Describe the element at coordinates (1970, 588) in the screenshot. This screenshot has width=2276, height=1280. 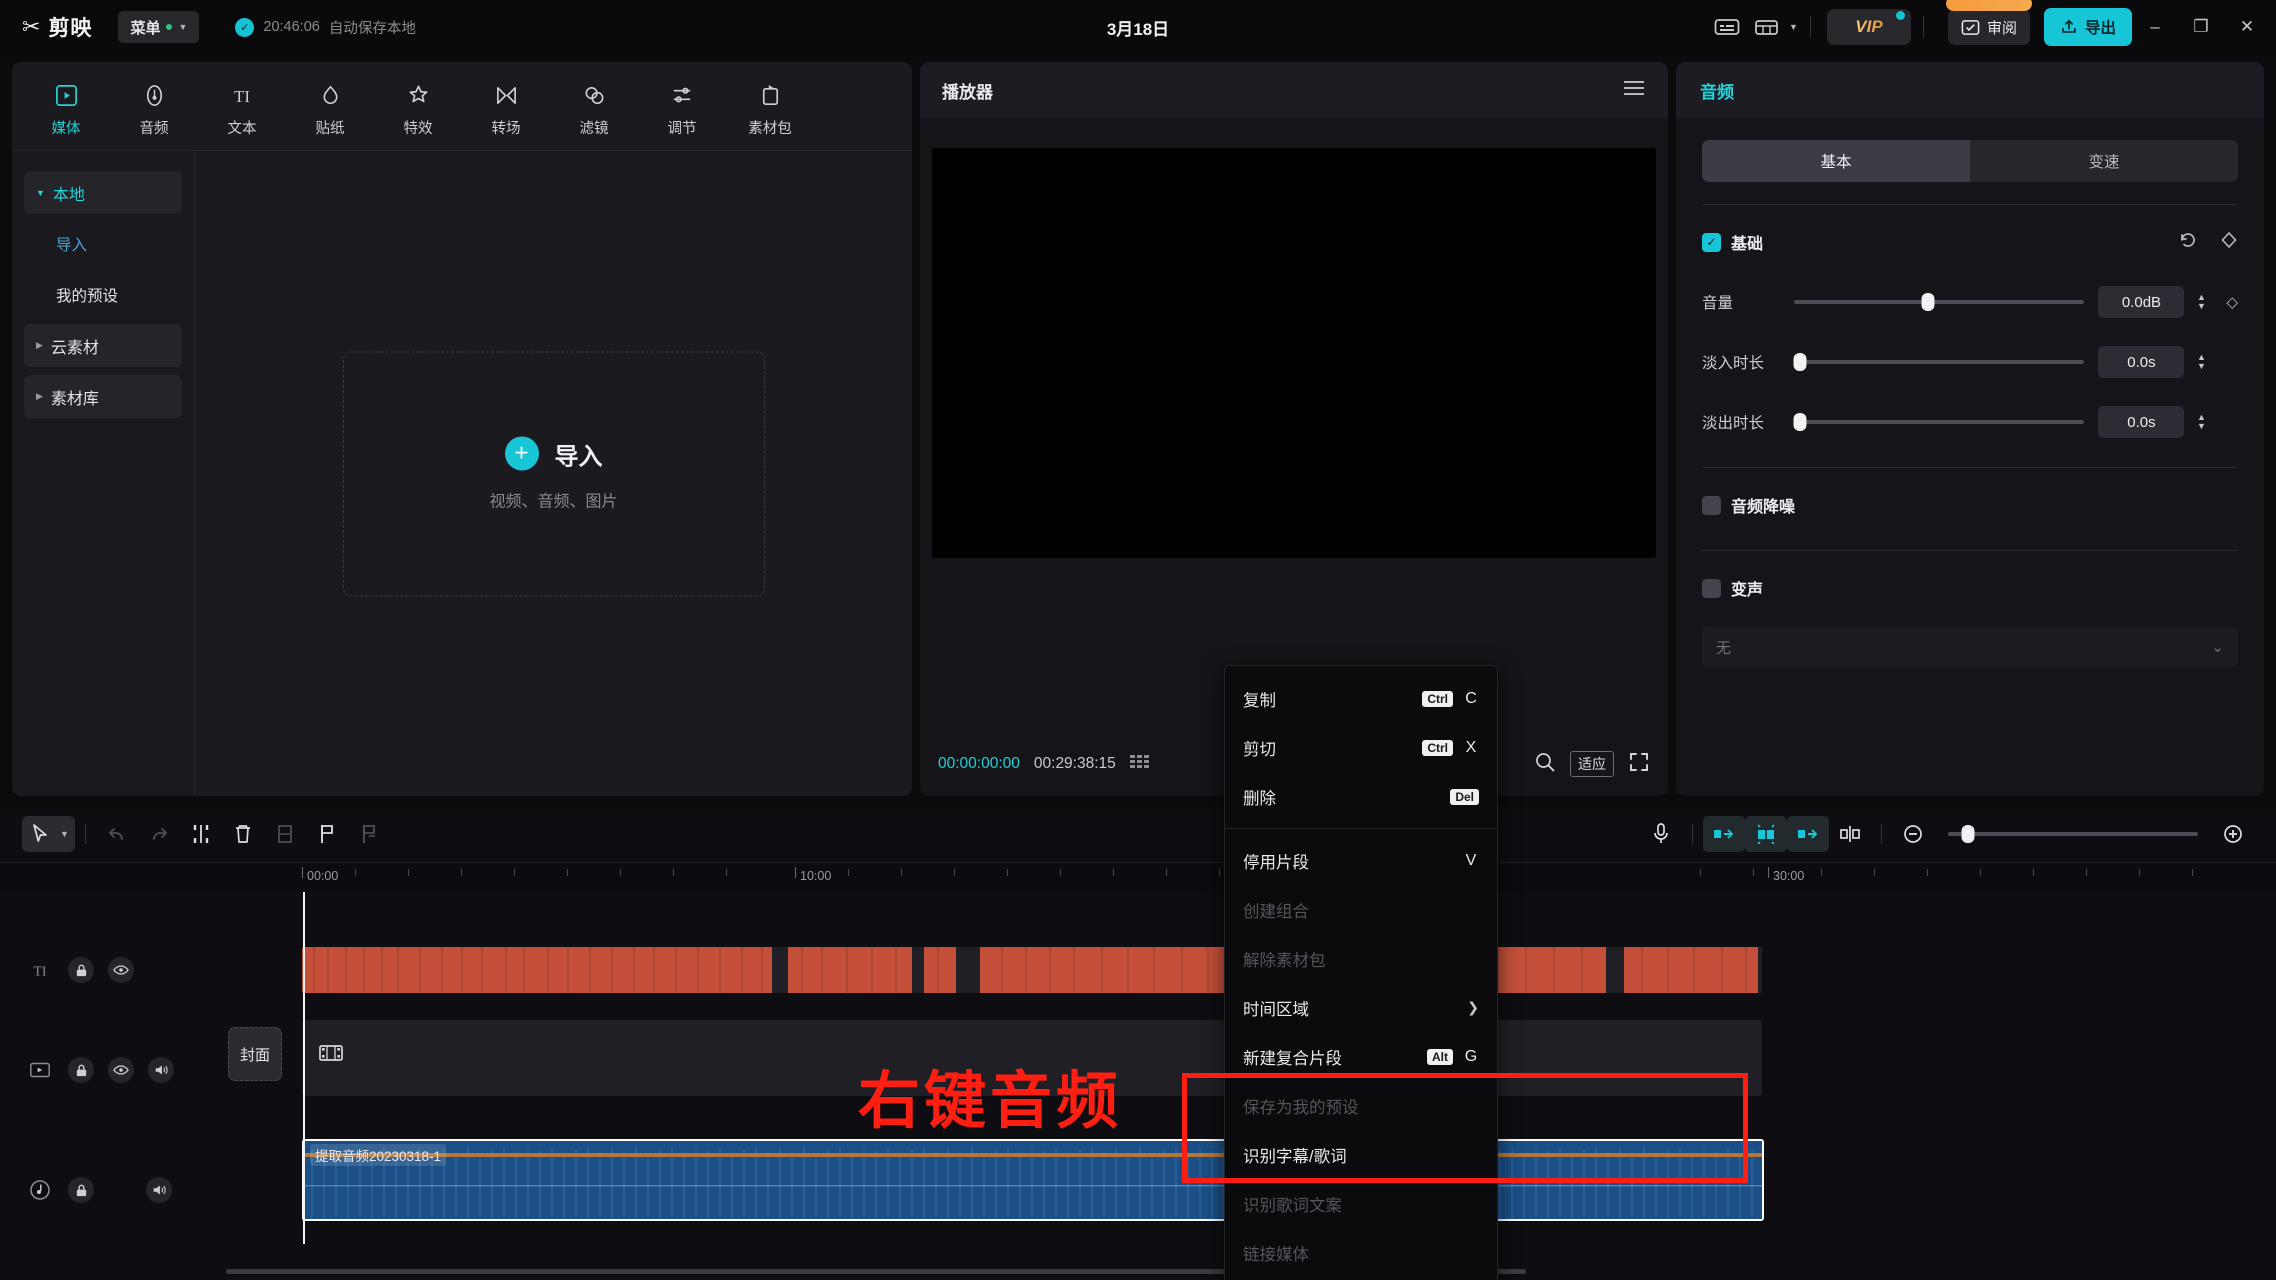
I see `voice-changer-row: 变声` at that location.